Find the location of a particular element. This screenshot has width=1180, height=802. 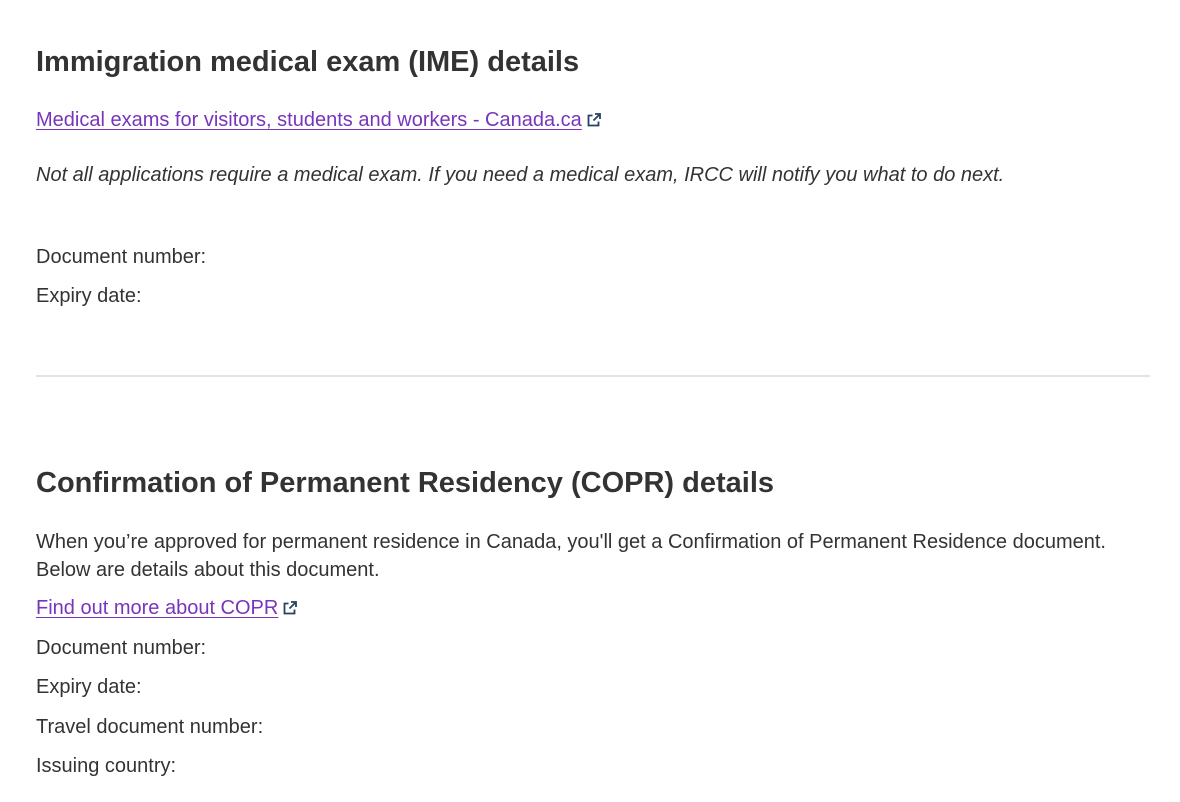

ime-section-heading: Immigration medical exam (IME) details is located at coordinates (308, 62).